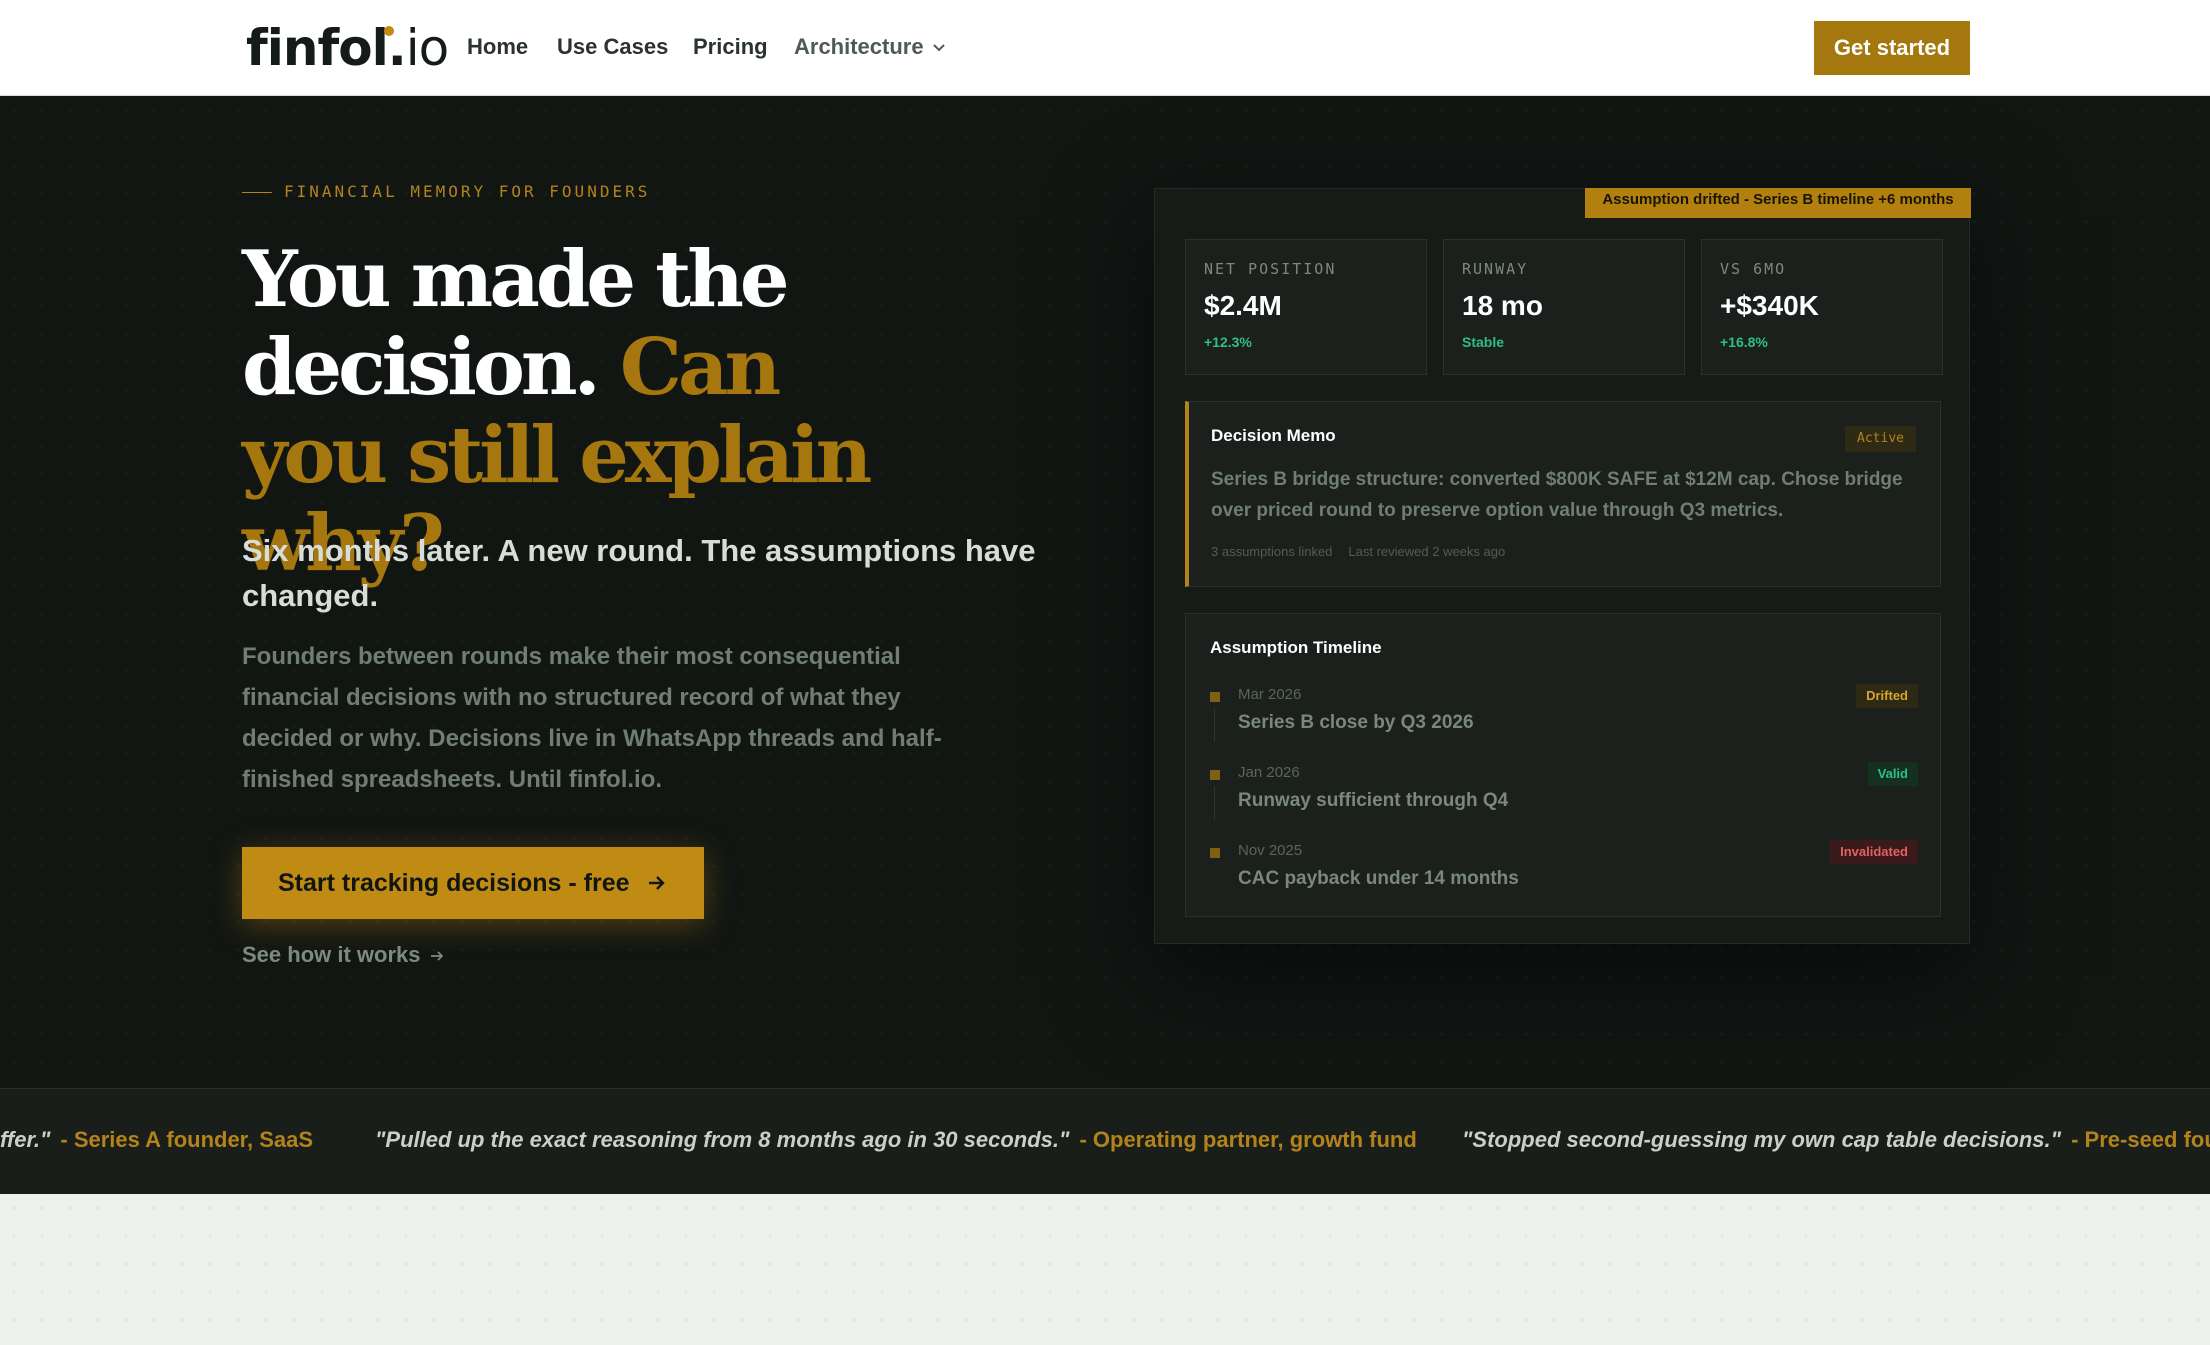 This screenshot has height=1345, width=2210. I want to click on status-badge: Active, so click(1880, 439).